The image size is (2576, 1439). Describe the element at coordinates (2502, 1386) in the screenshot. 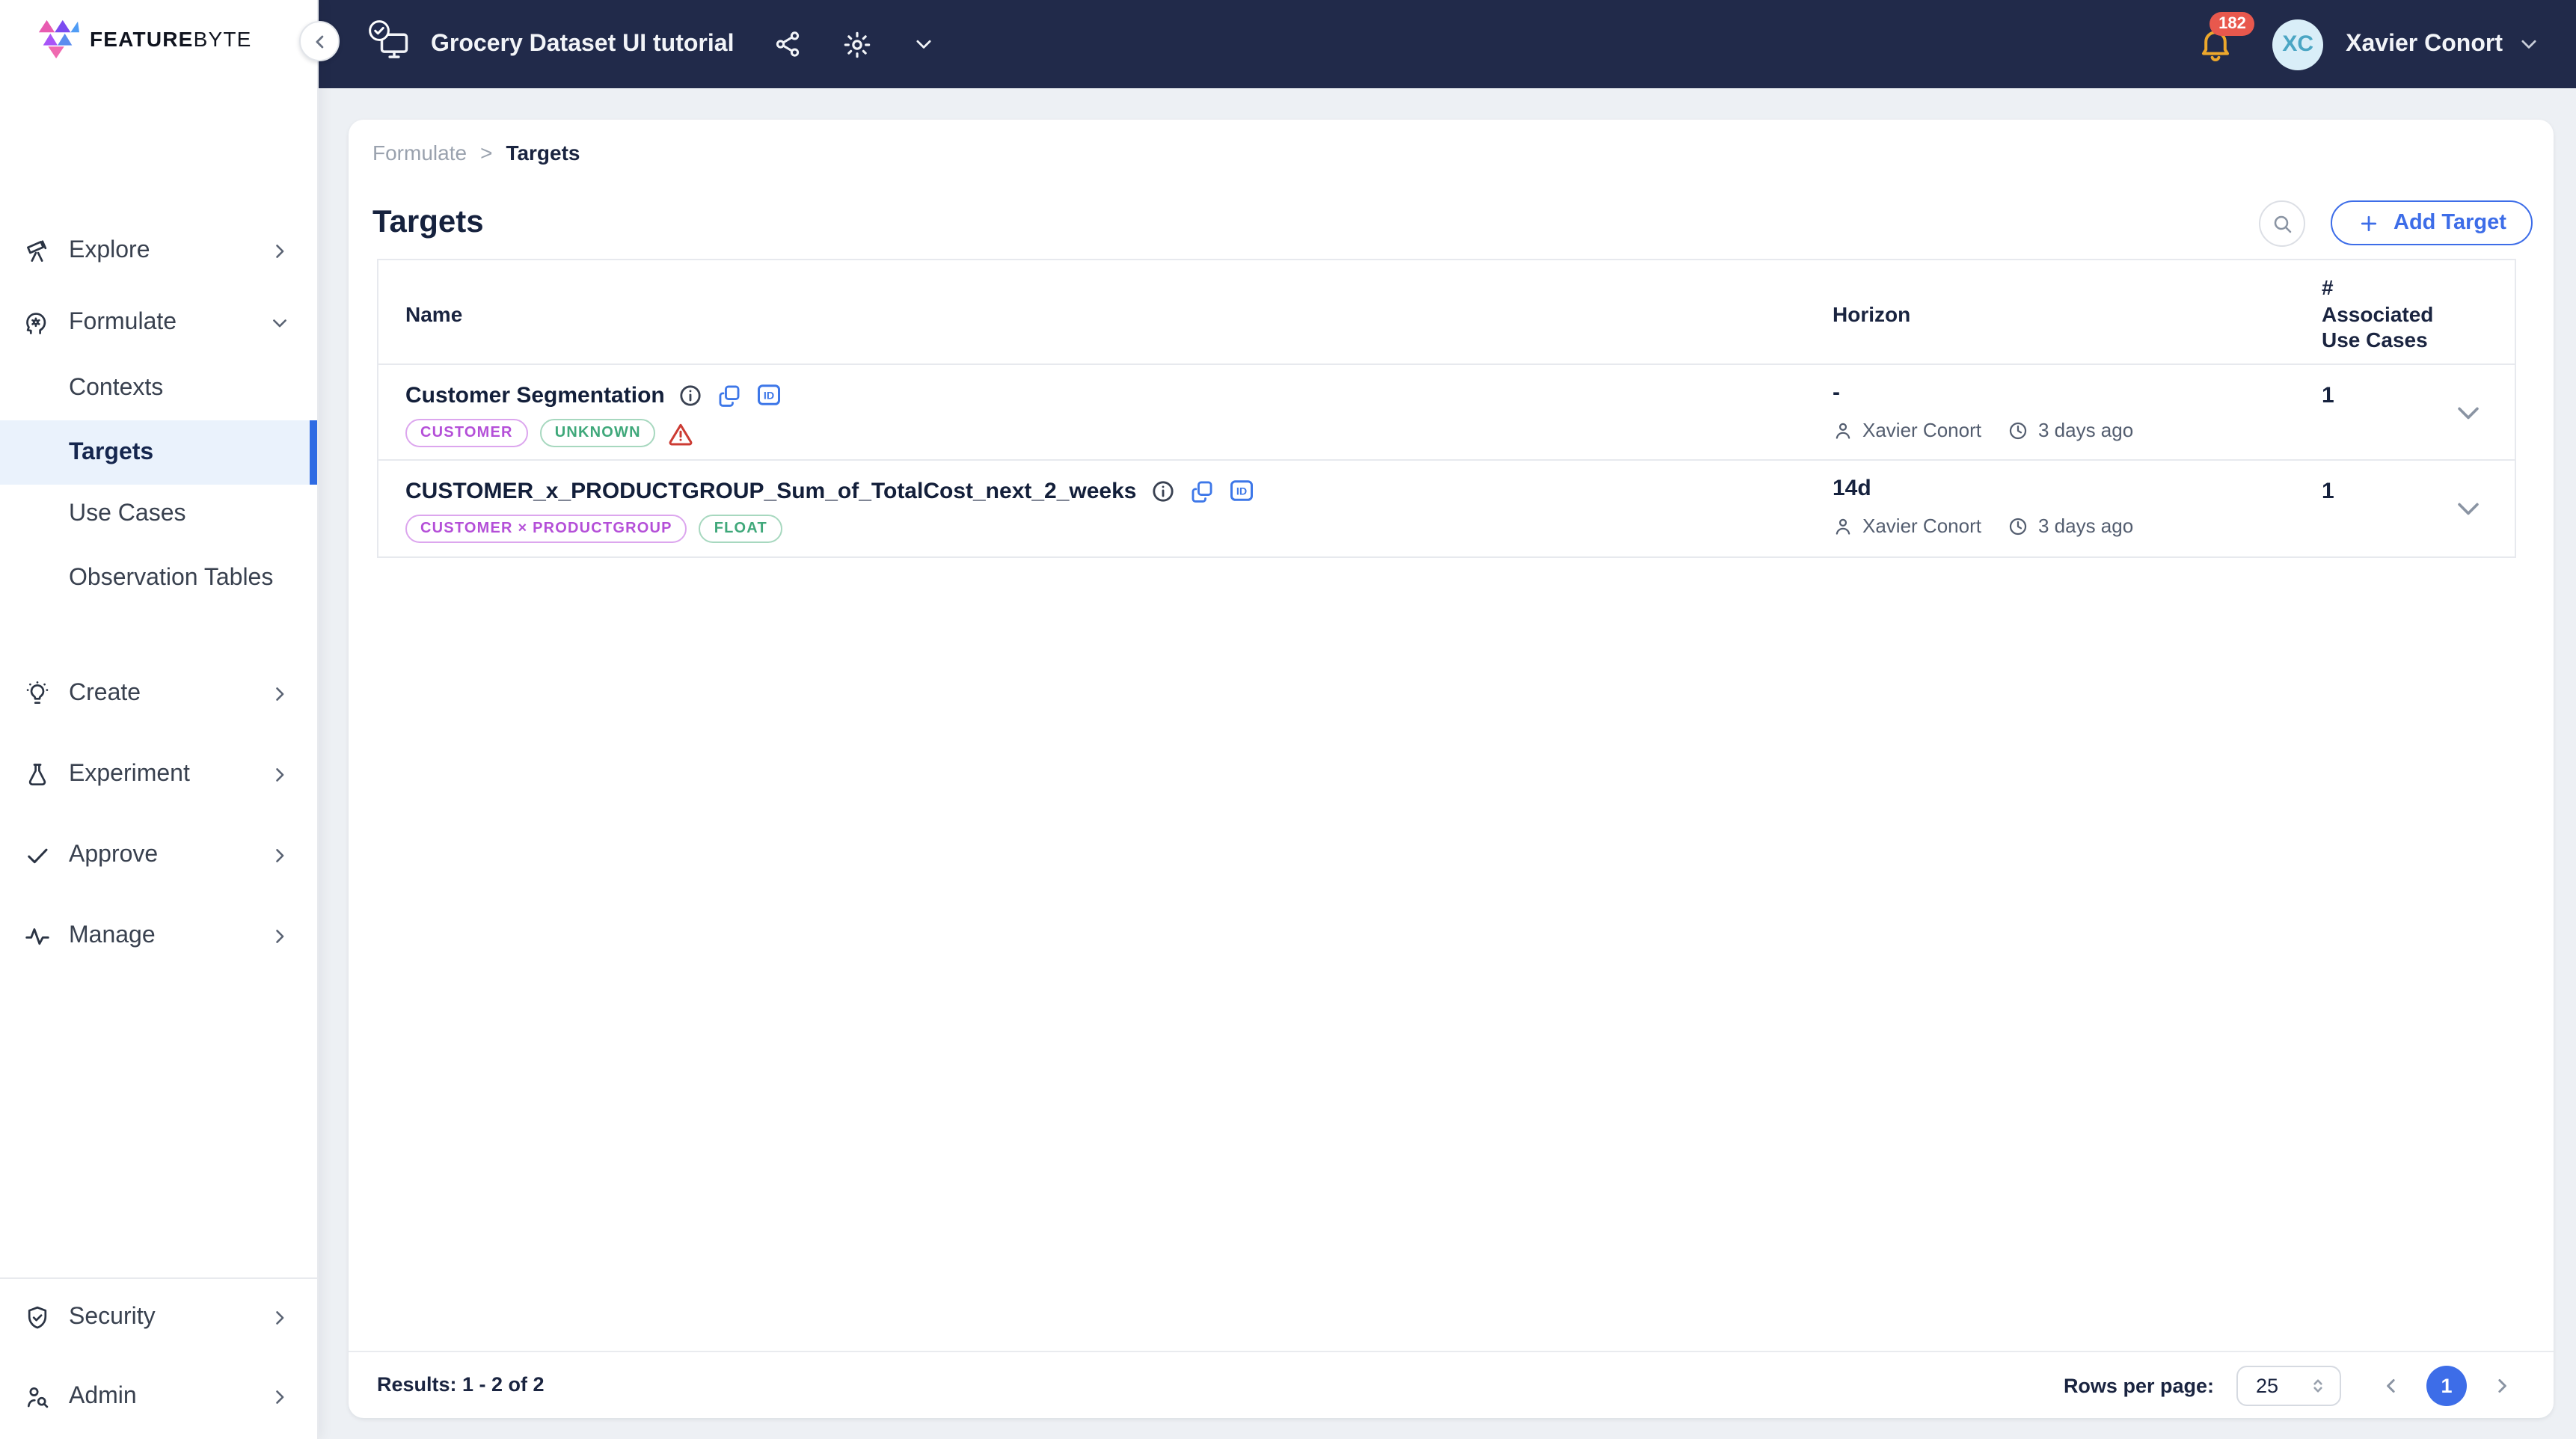

I see `next-page-button` at that location.